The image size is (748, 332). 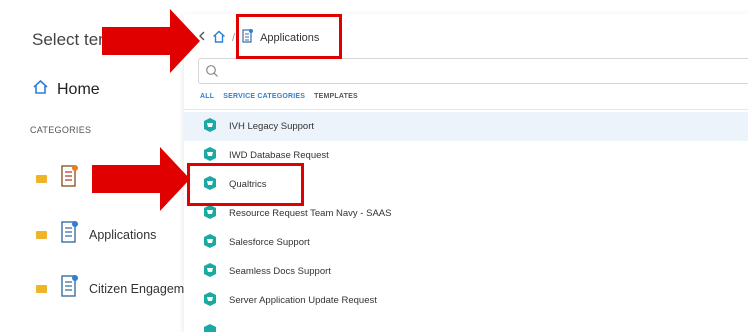 What do you see at coordinates (466, 126) in the screenshot?
I see `list-item: IVH Legacy Support` at bounding box center [466, 126].